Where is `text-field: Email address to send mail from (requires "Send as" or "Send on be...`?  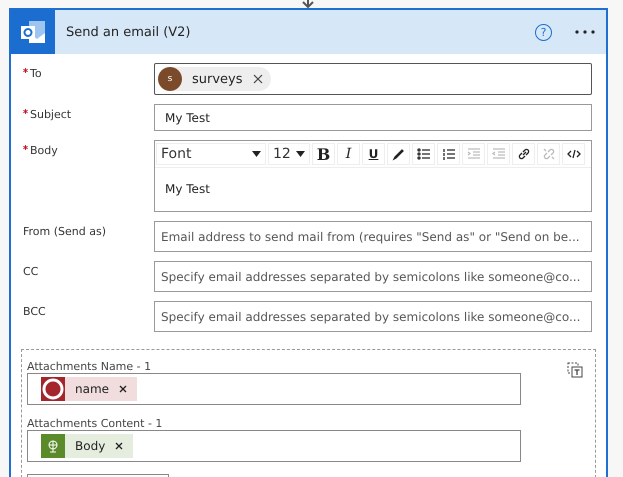 text-field: Email address to send mail from (requires "Send as" or "Send on be... is located at coordinates (373, 236).